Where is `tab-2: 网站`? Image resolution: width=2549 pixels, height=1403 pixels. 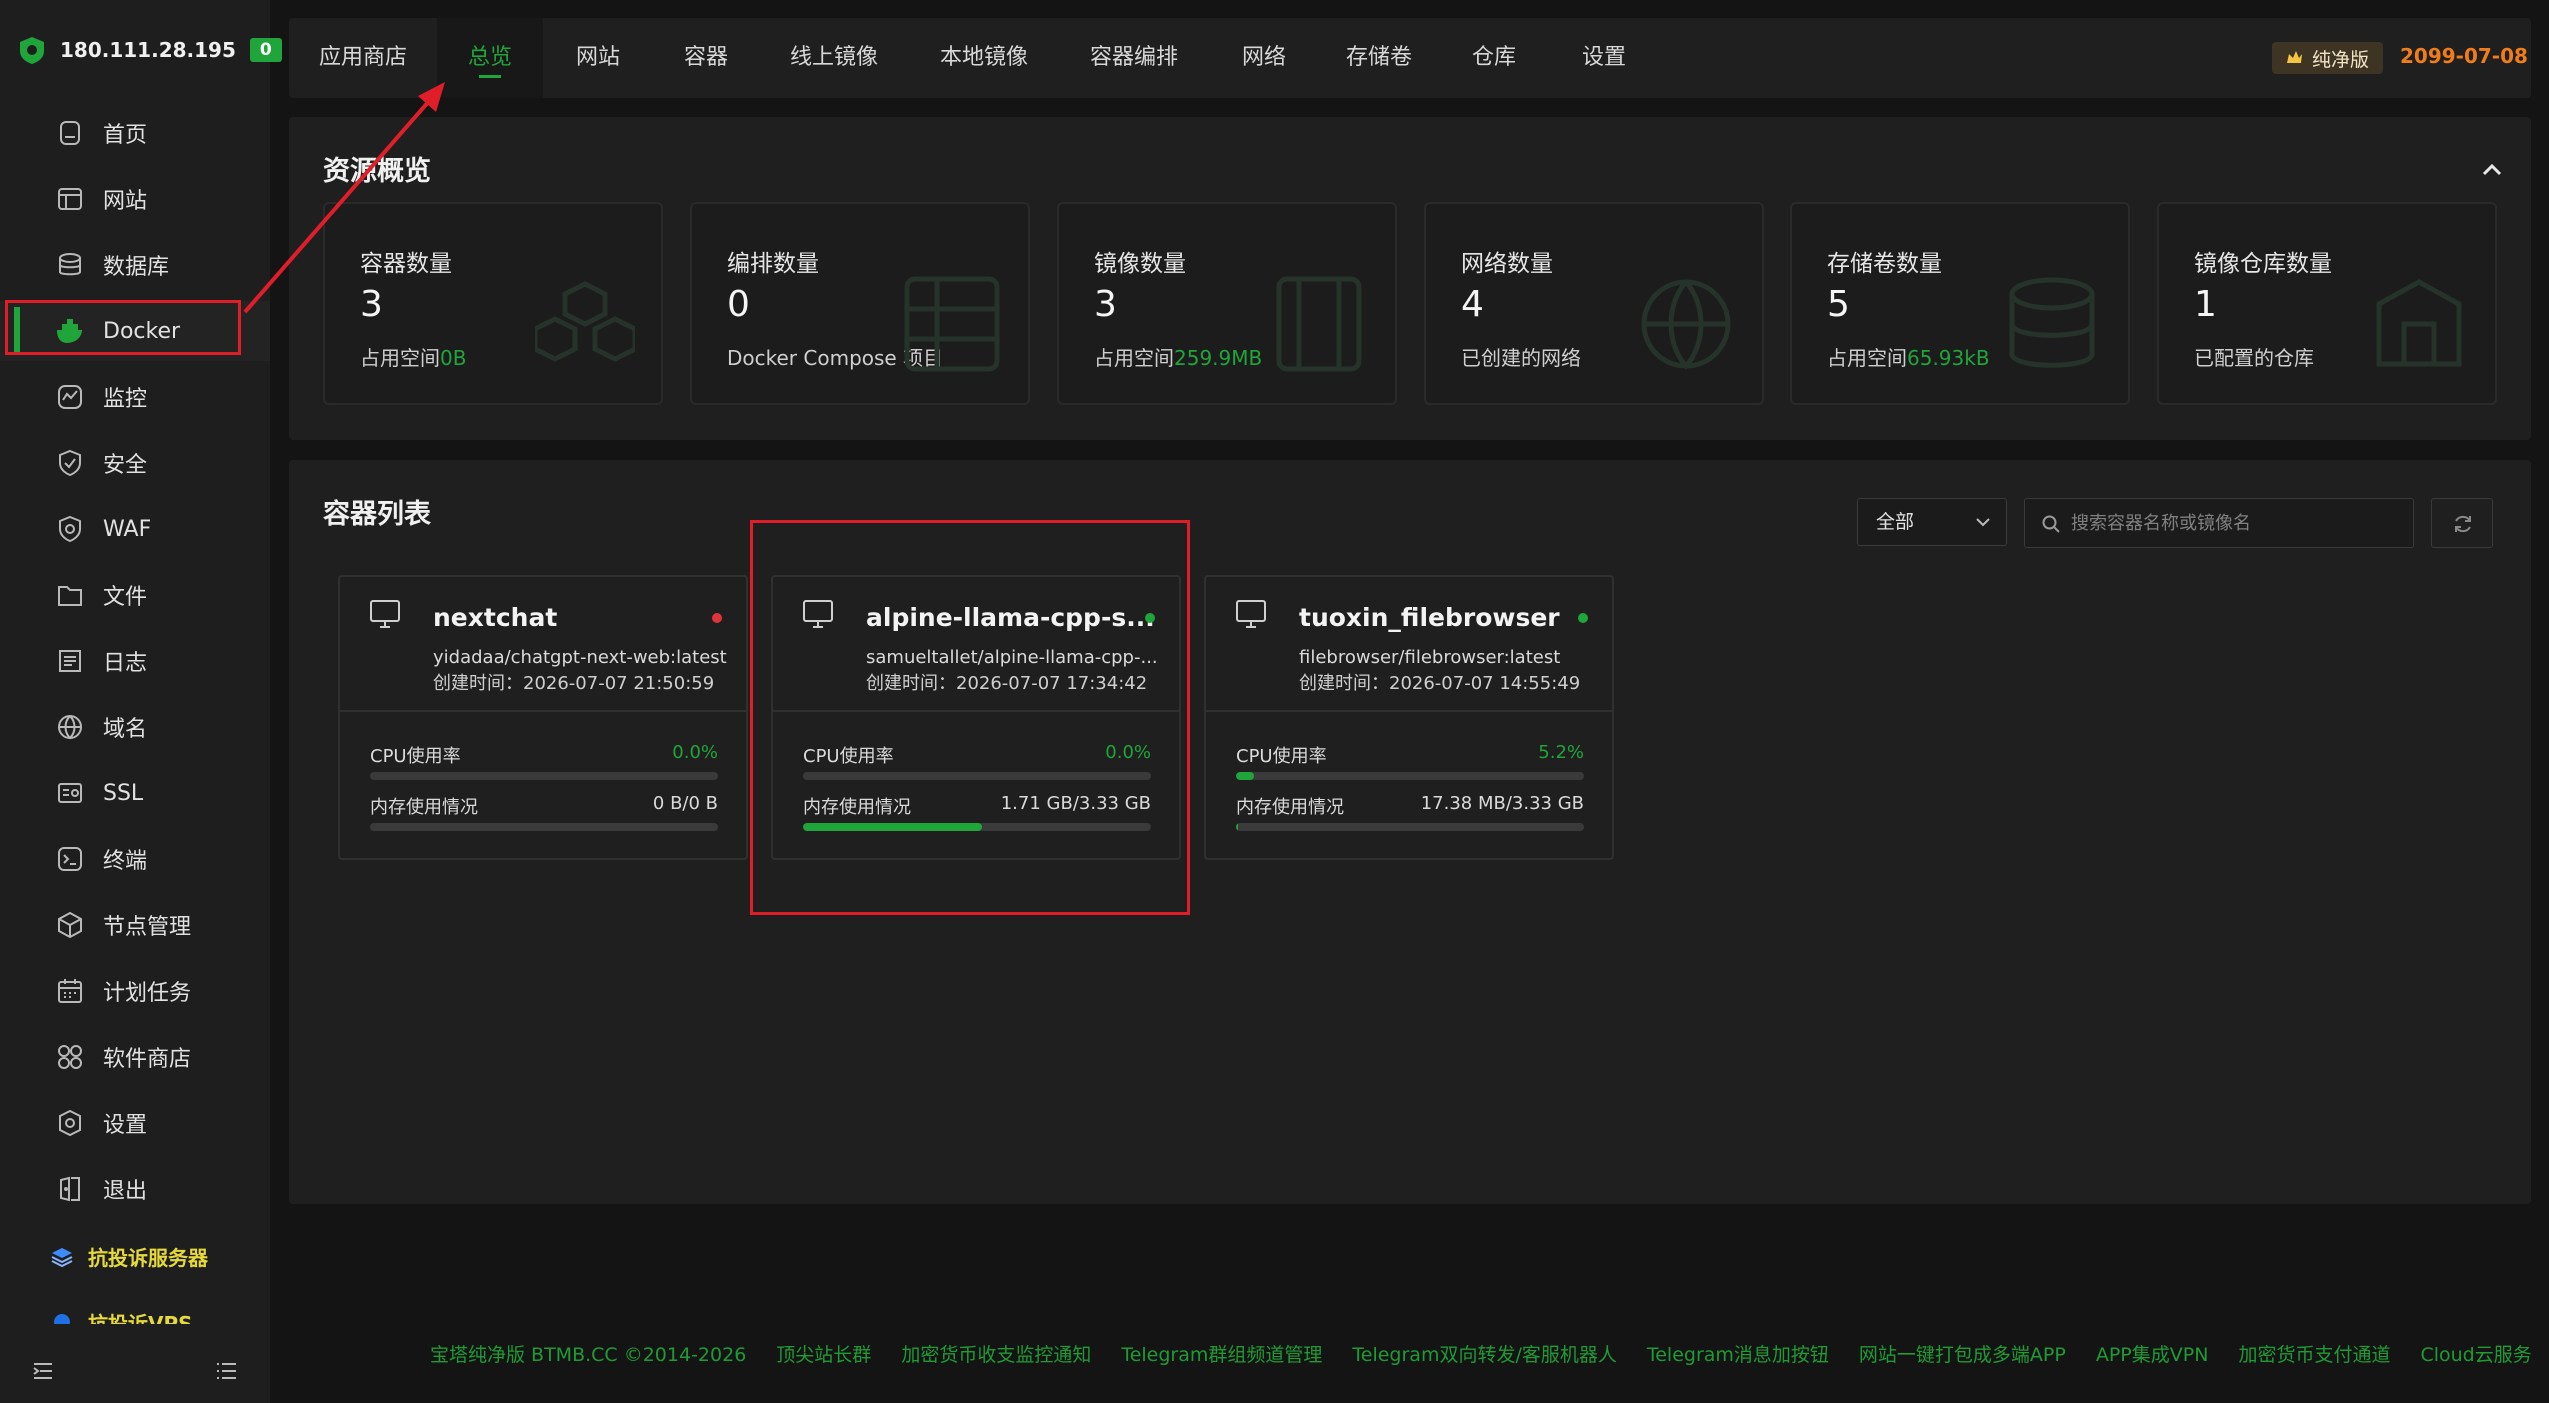 tab-2: 网站 is located at coordinates (598, 58).